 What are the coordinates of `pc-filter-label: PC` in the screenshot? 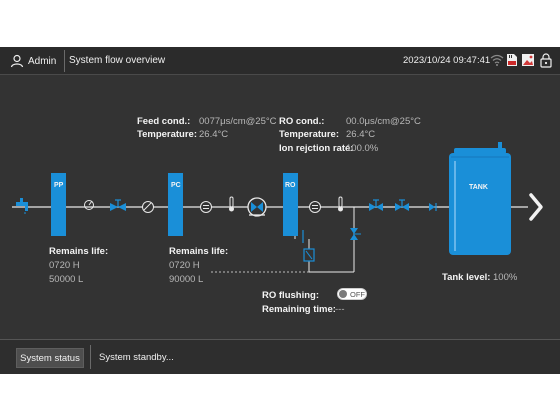 It's located at (176, 185).